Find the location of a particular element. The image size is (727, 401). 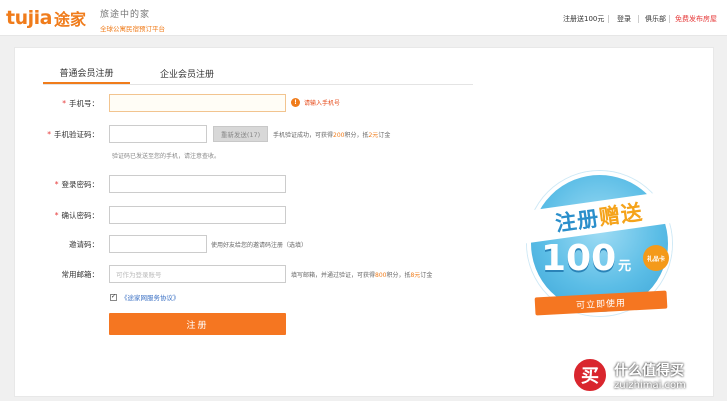

tab-enterprise-register: 企业会员注册 is located at coordinates (187, 73).